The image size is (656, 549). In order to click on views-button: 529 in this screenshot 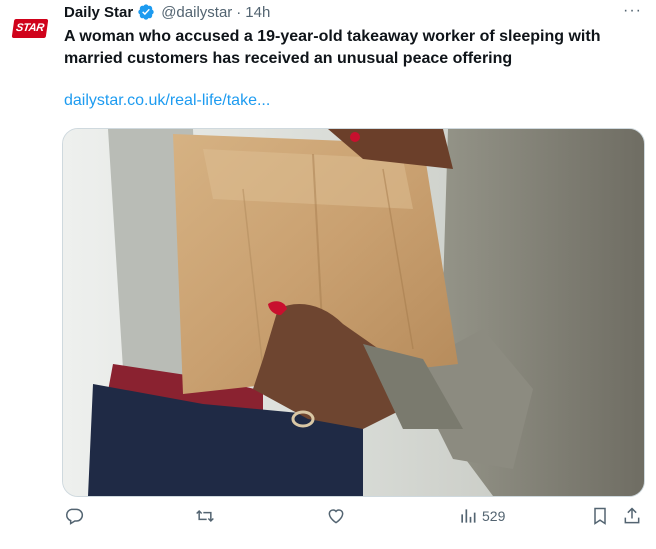, I will do `click(481, 516)`.